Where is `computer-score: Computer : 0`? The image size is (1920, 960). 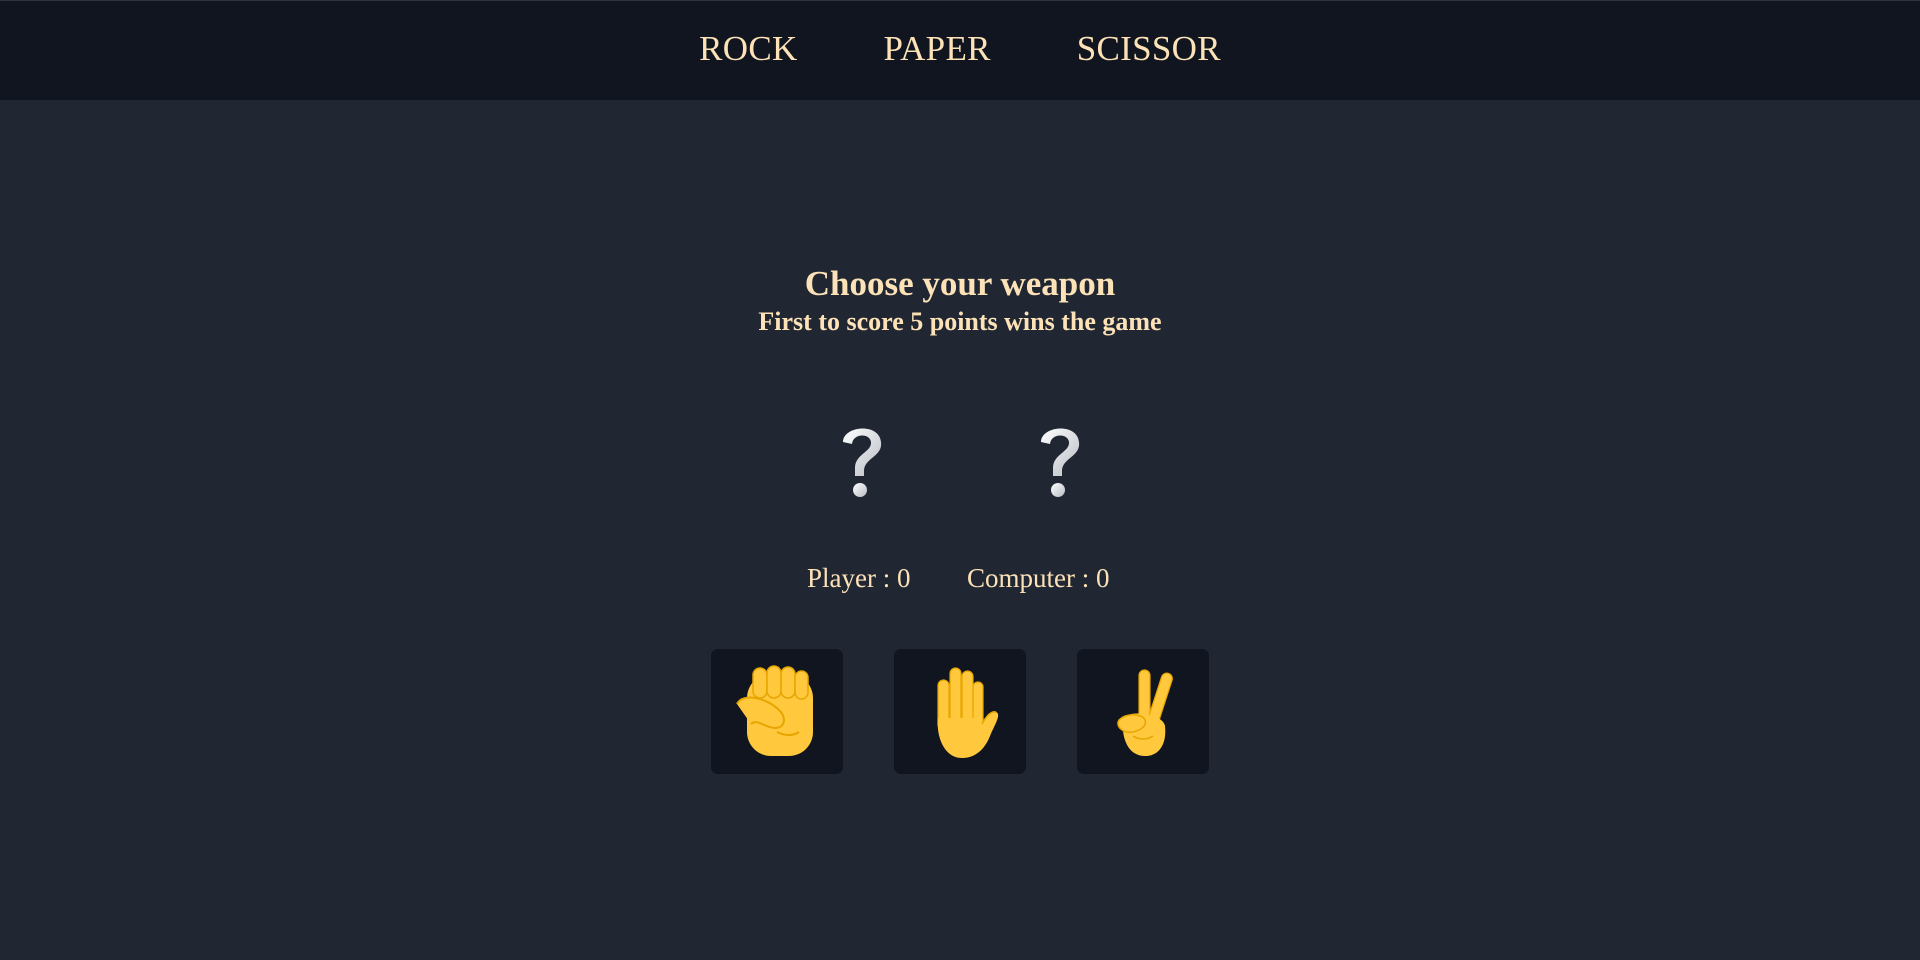
computer-score: Computer : 0 is located at coordinates (1038, 578).